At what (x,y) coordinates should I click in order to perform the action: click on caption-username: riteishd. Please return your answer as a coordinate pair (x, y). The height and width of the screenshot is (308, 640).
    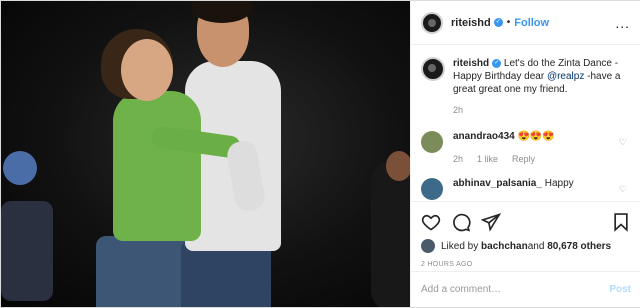
    Looking at the image, I should click on (471, 63).